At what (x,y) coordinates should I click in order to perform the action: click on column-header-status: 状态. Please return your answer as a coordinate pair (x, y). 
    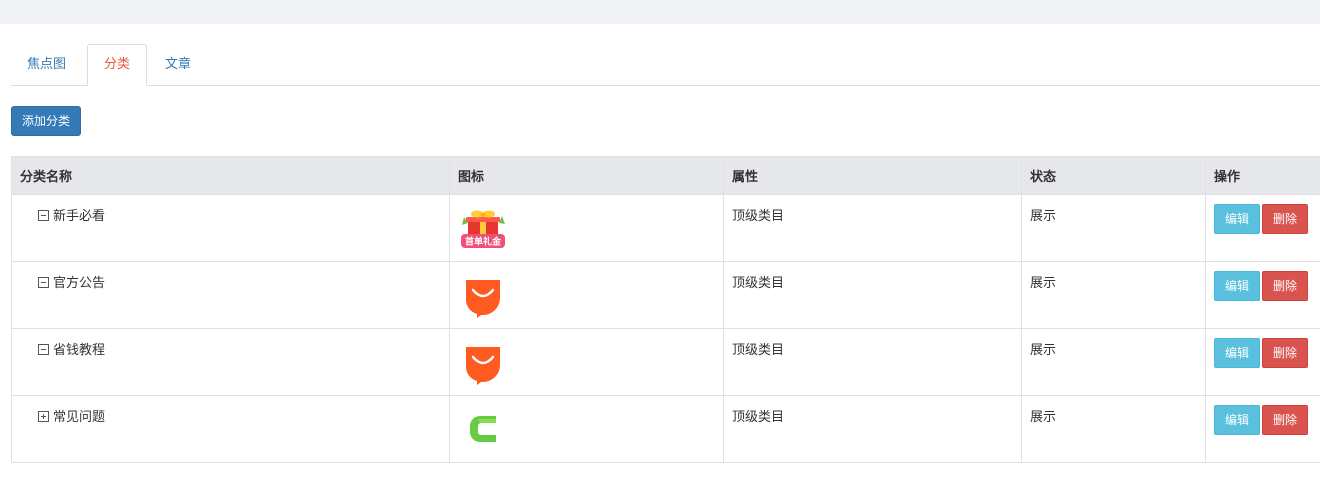
    Looking at the image, I should click on (1113, 175).